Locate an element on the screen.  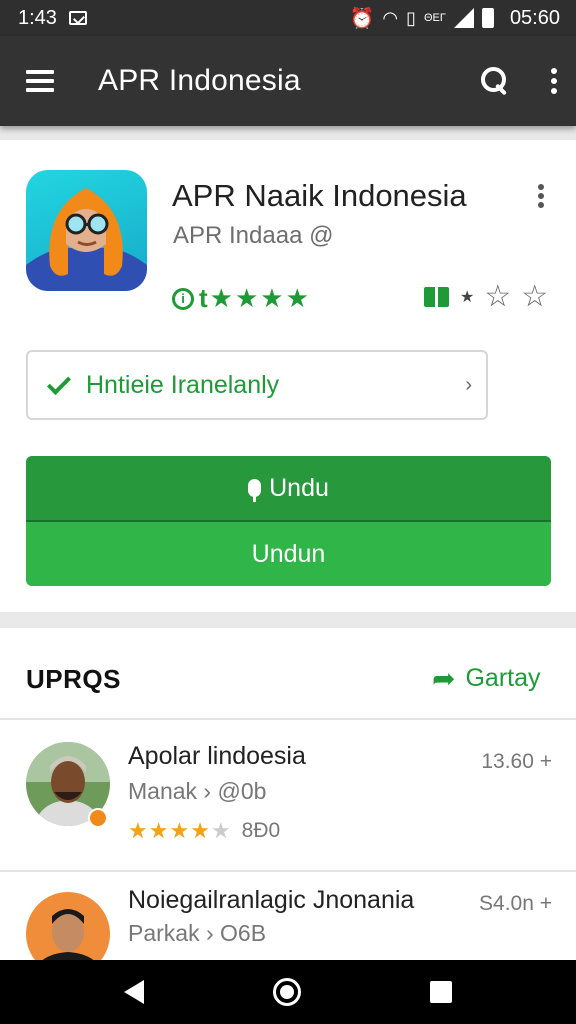
overflow-menu-icon is located at coordinates (554, 81).